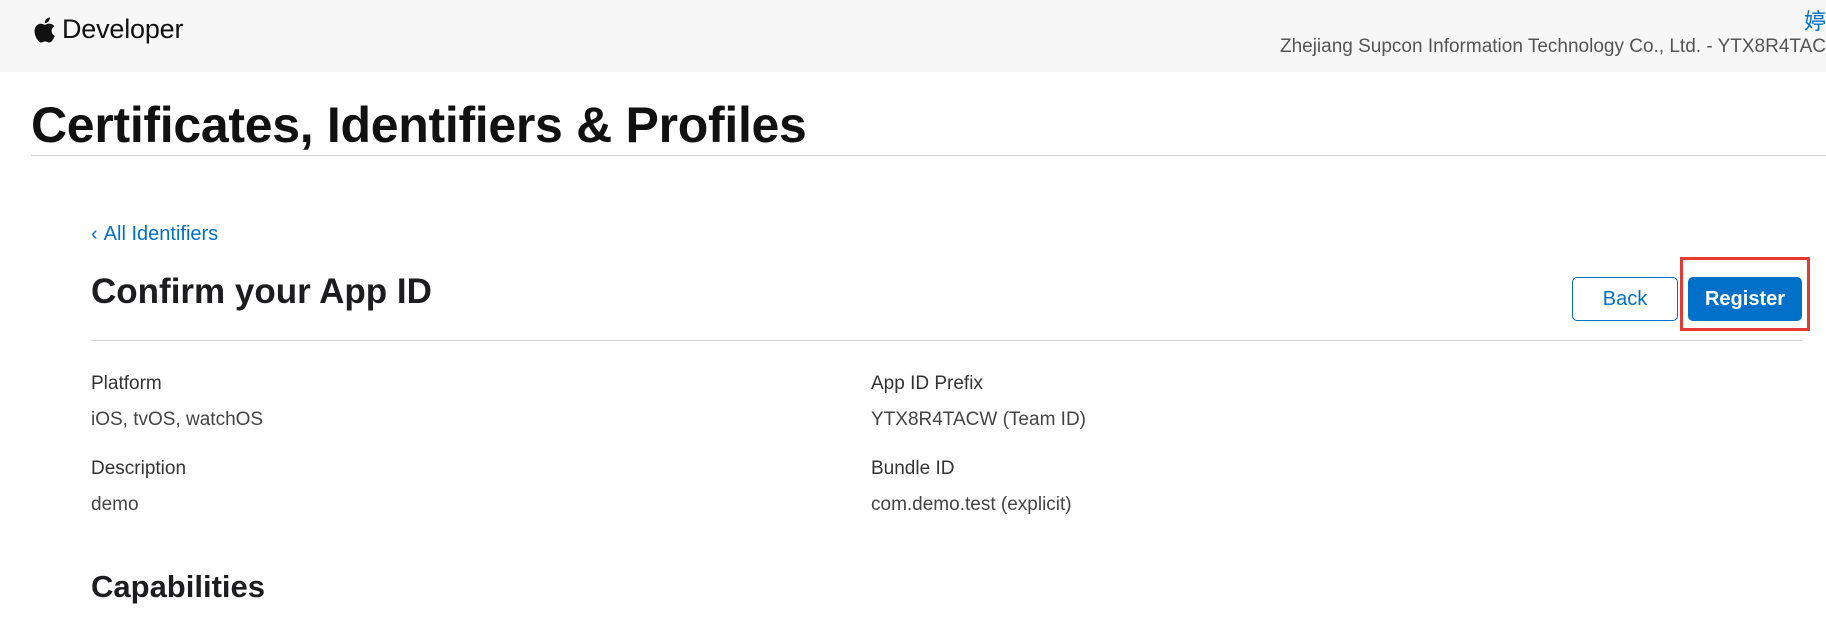 The height and width of the screenshot is (642, 1826). Describe the element at coordinates (126, 383) in the screenshot. I see `platform-label: Platform` at that location.